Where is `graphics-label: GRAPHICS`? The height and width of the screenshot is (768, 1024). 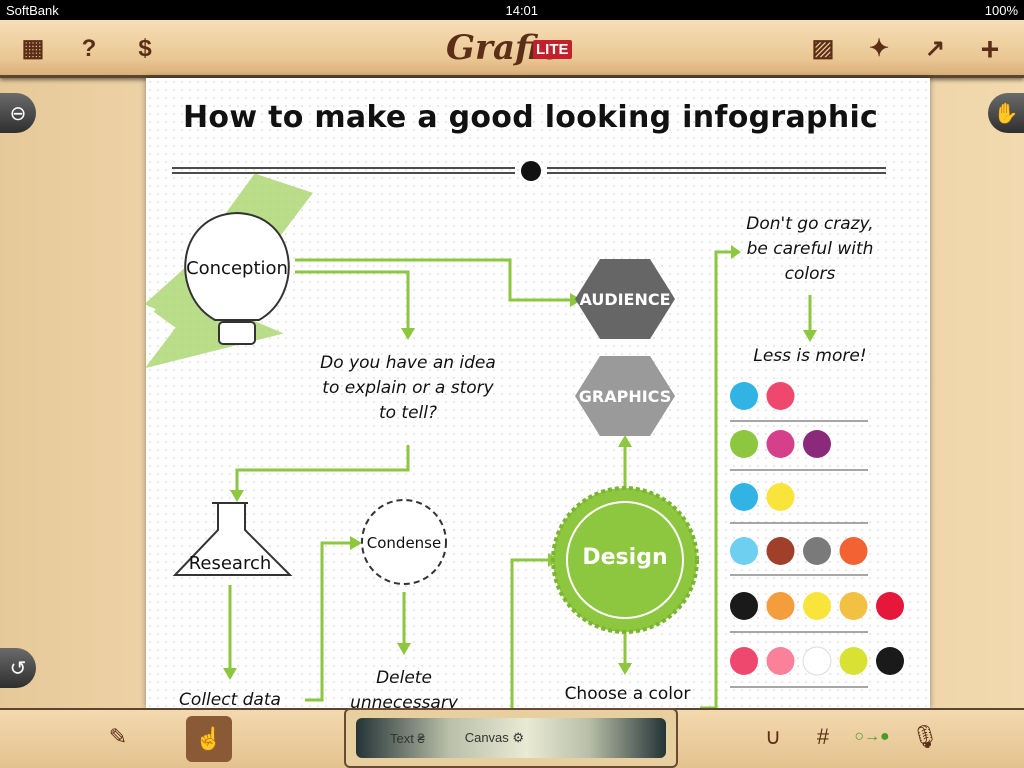 graphics-label: GRAPHICS is located at coordinates (625, 396).